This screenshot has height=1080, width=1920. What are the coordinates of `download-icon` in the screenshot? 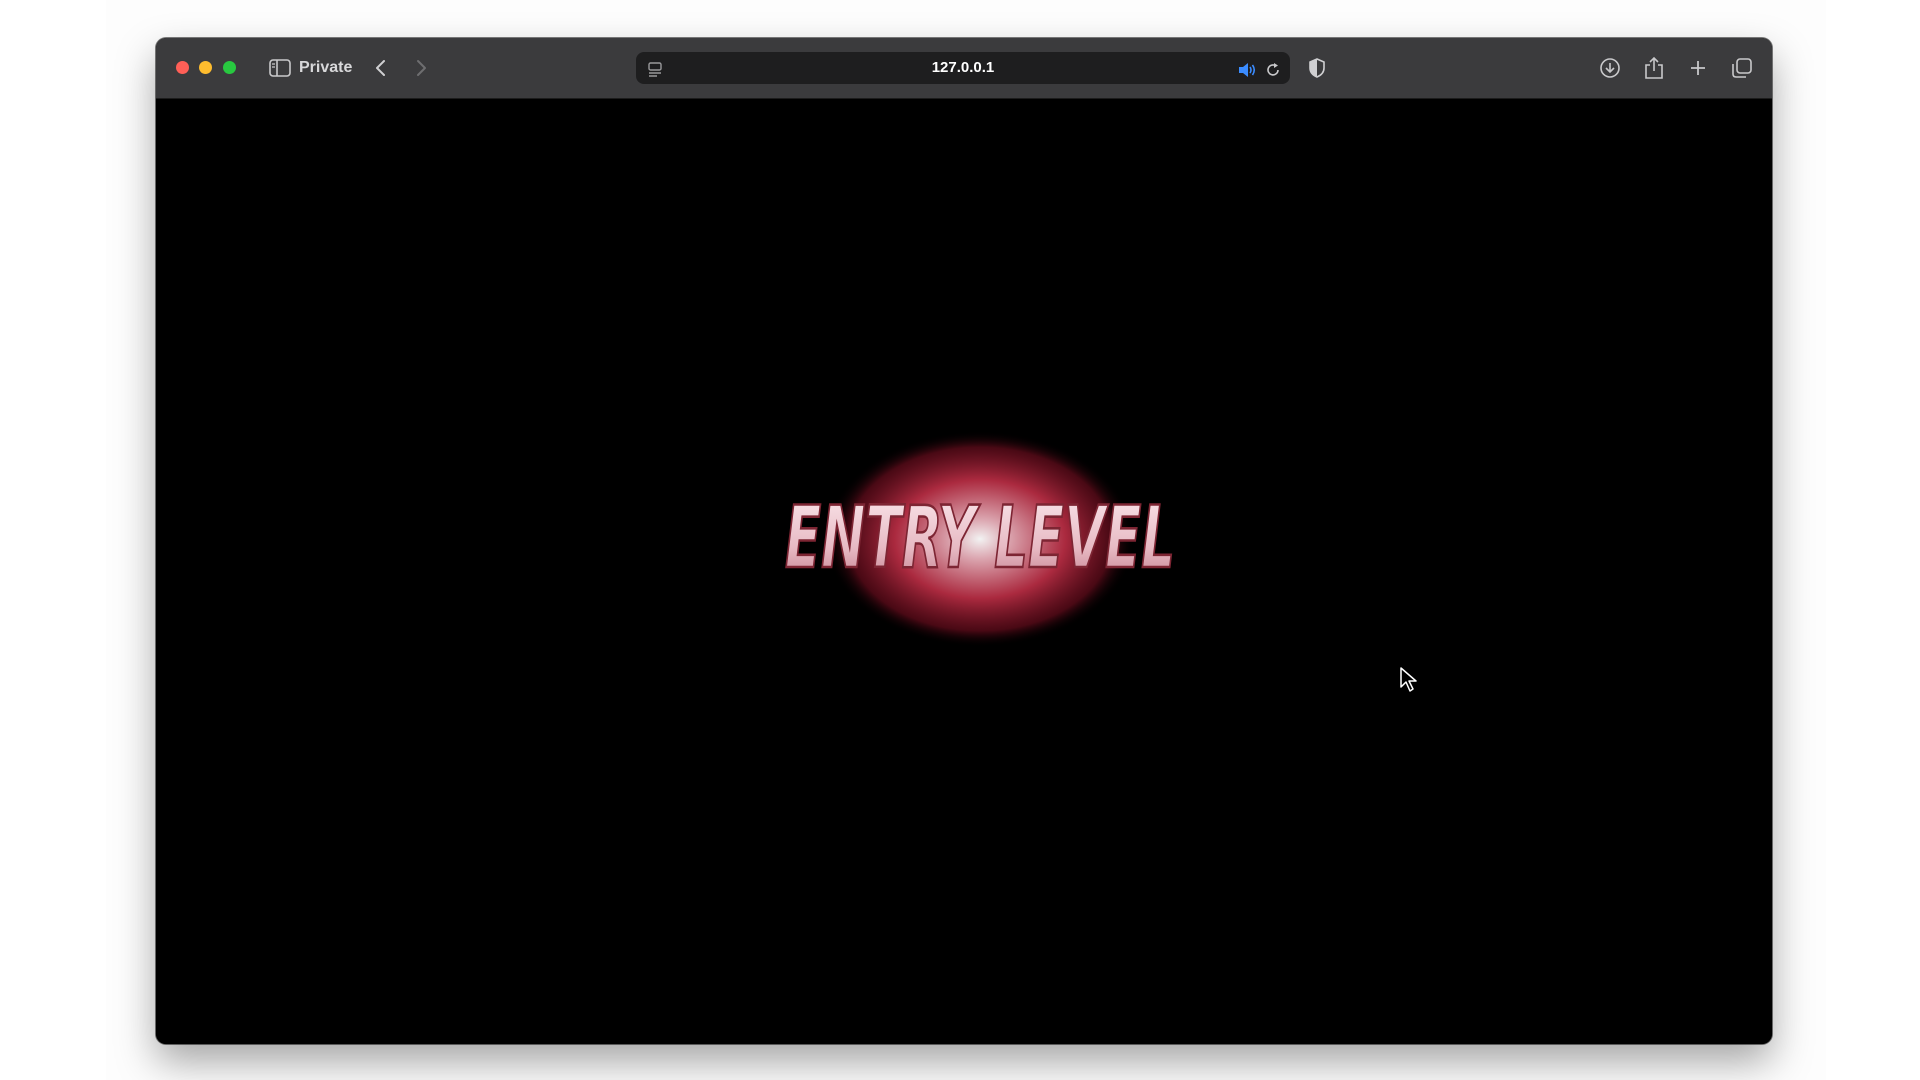 It's located at (1610, 68).